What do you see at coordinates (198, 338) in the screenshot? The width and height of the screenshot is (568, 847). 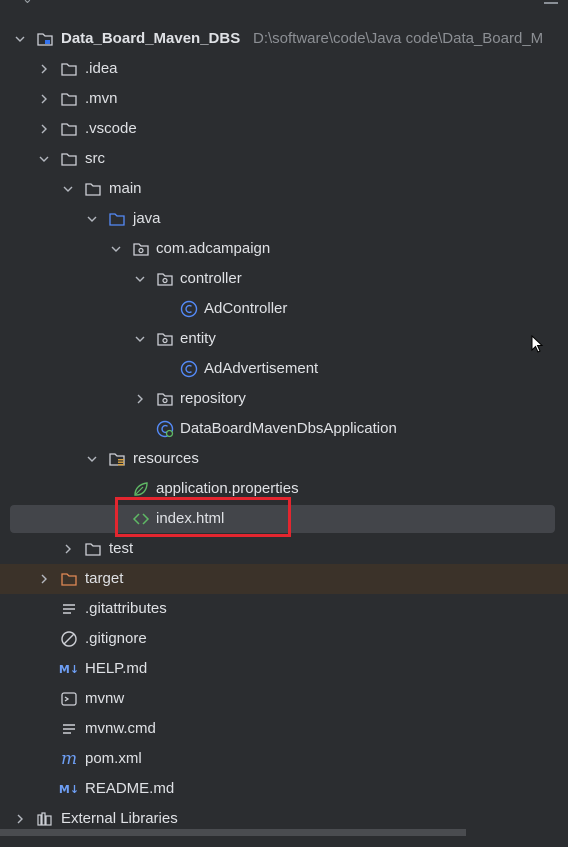 I see `tree-item-label: entity` at bounding box center [198, 338].